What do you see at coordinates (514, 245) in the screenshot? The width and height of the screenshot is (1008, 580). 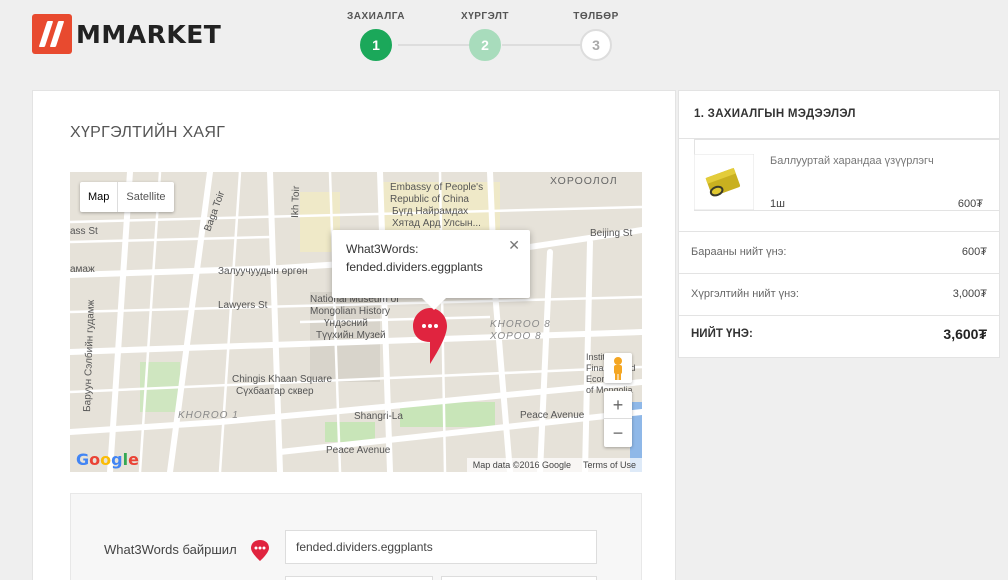 I see `close-icon: ✕` at bounding box center [514, 245].